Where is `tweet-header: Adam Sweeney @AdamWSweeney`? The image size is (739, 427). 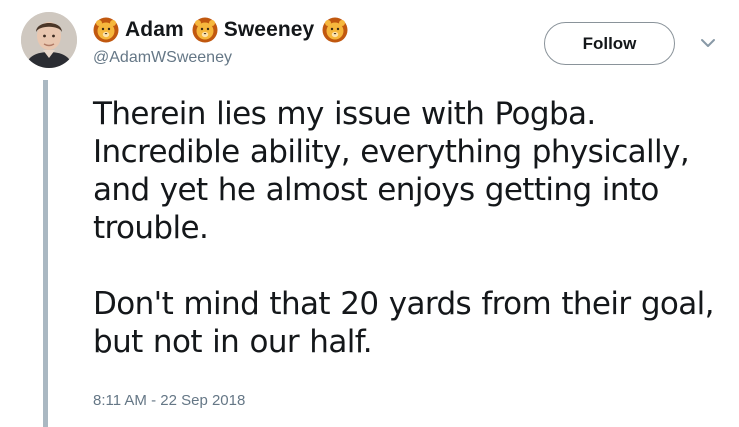 tweet-header: Adam Sweeney @AdamWSweeney is located at coordinates (220, 41).